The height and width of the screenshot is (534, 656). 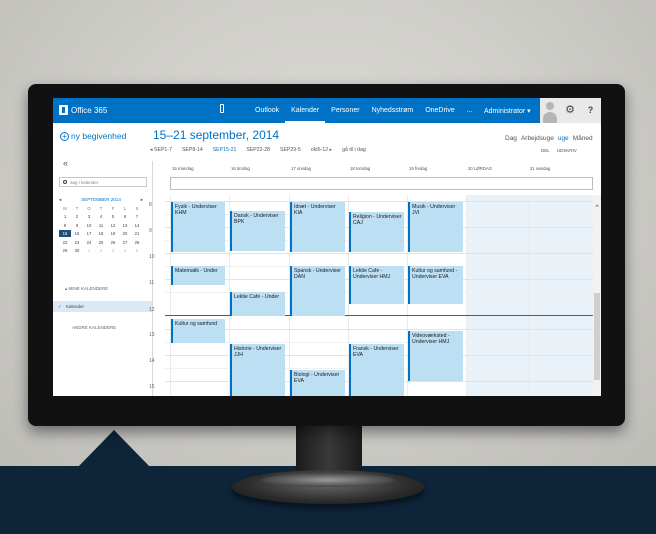 I want to click on calendar-event: Spansk - Underviser DAN, so click(x=317, y=291).